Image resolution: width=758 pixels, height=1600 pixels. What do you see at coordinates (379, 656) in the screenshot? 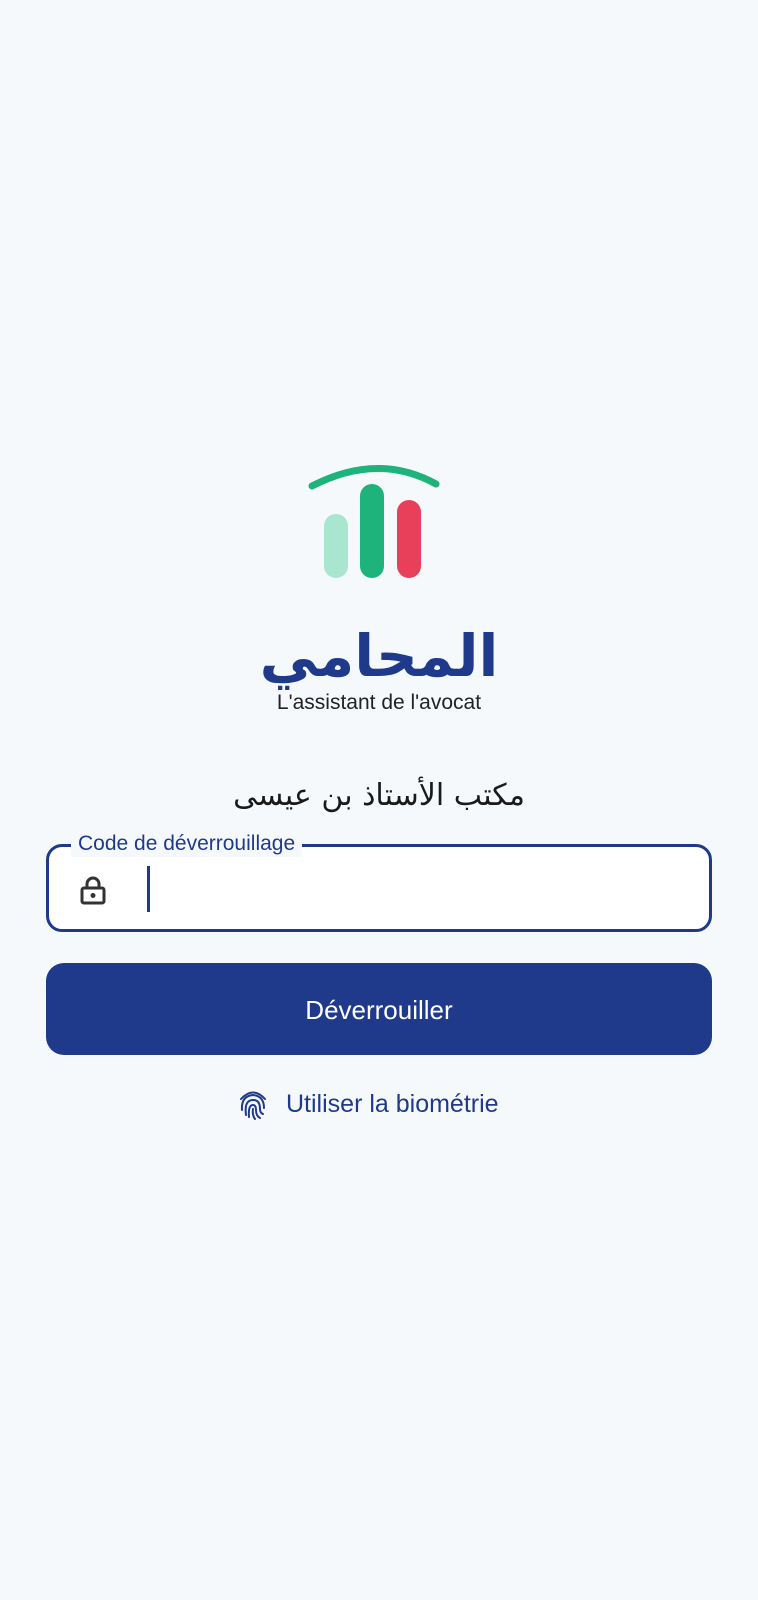
I see `app-name: المحامي` at bounding box center [379, 656].